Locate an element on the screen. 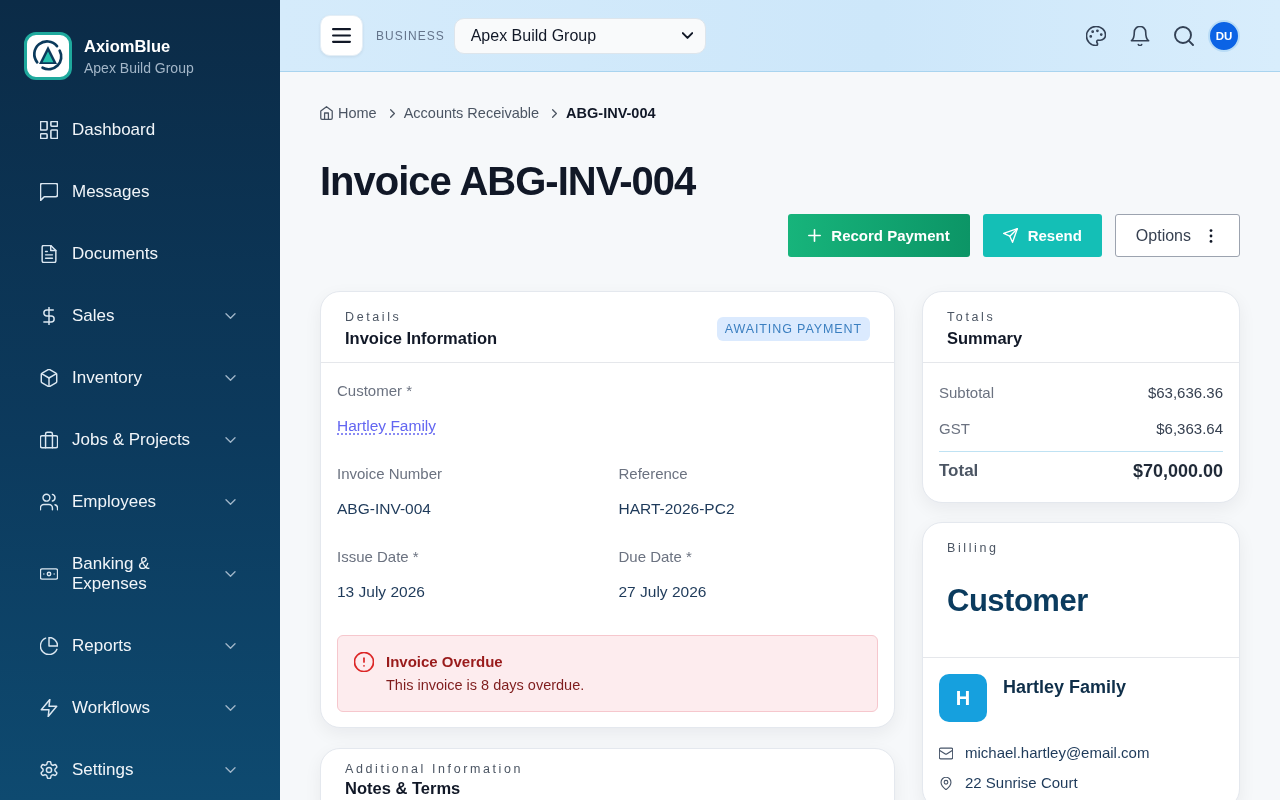 The width and height of the screenshot is (1280, 800). card-eyebrow: Additional Information is located at coordinates (435, 769).